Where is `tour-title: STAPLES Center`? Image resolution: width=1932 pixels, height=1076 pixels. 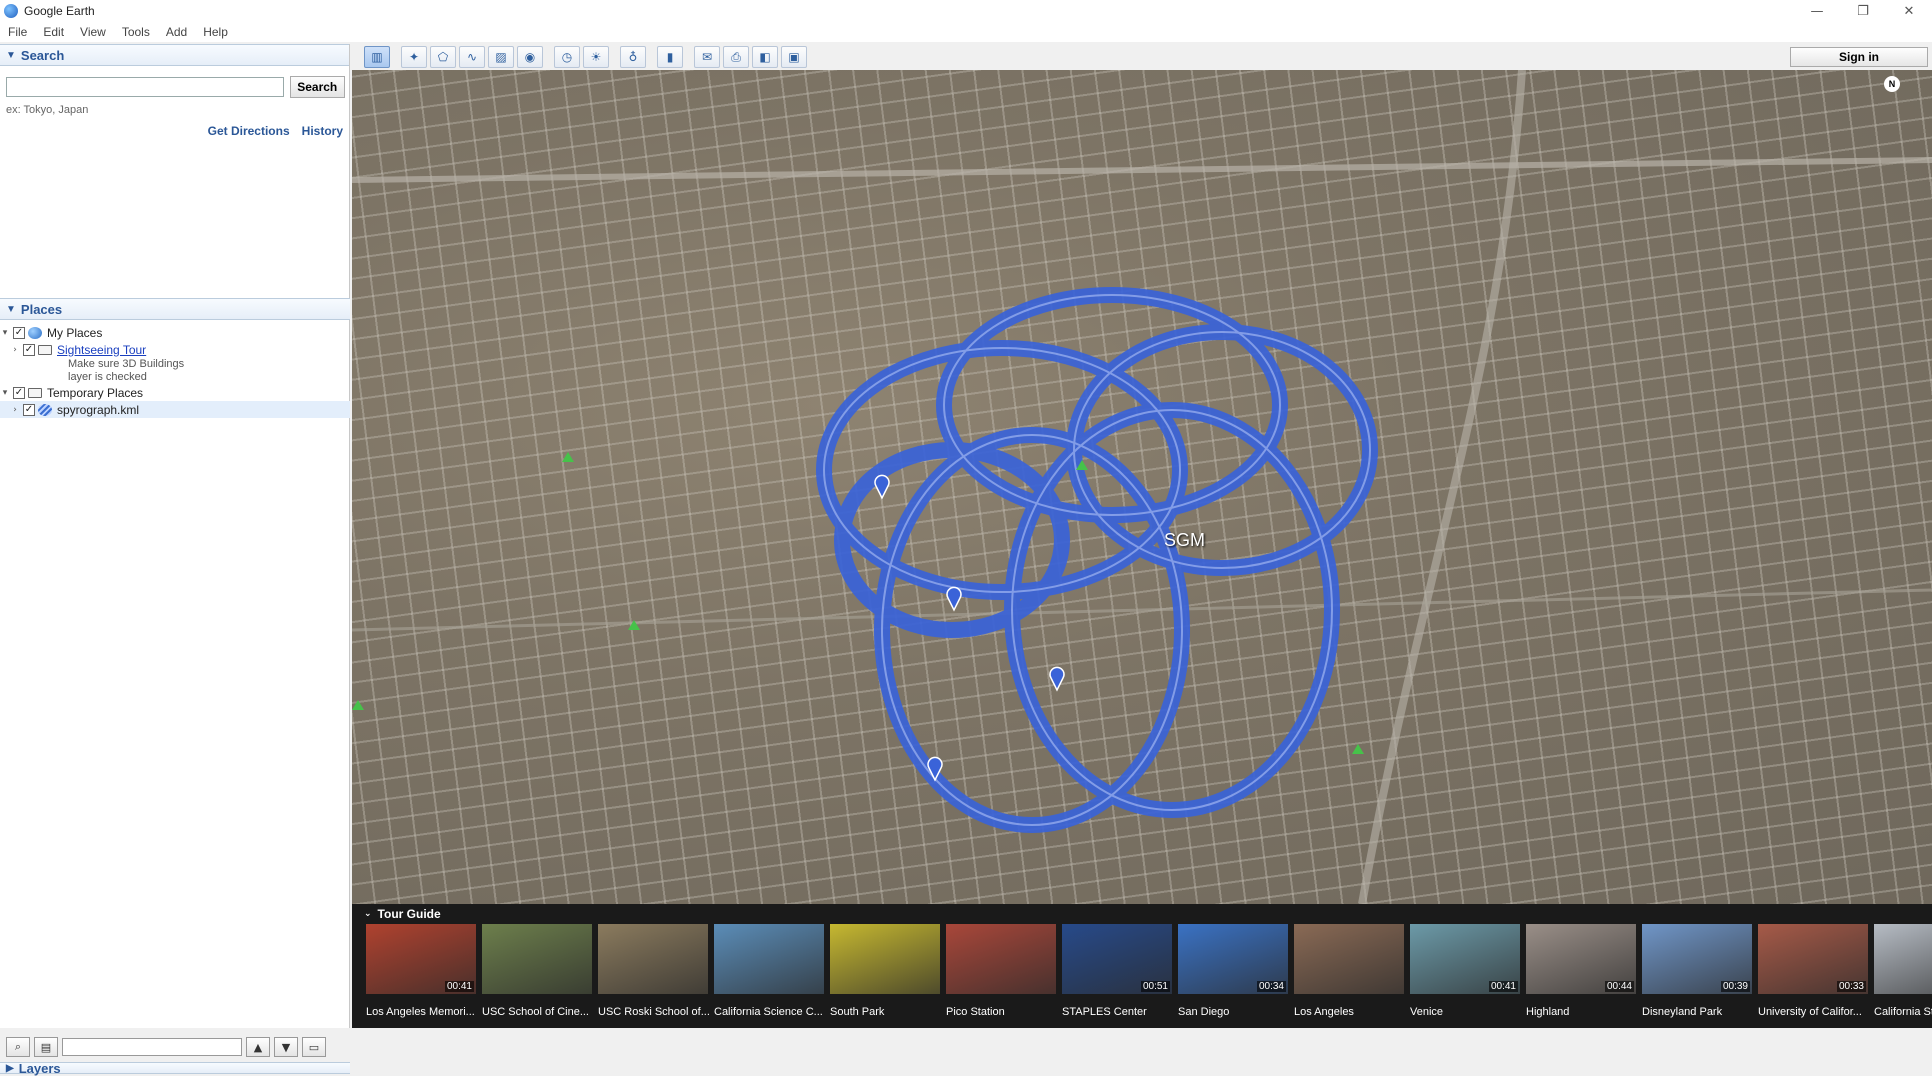
tour-title: STAPLES Center is located at coordinates (1104, 1012).